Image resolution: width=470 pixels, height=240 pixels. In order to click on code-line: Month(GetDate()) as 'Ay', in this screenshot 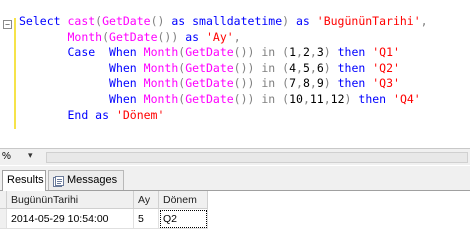, I will do `click(223, 38)`.